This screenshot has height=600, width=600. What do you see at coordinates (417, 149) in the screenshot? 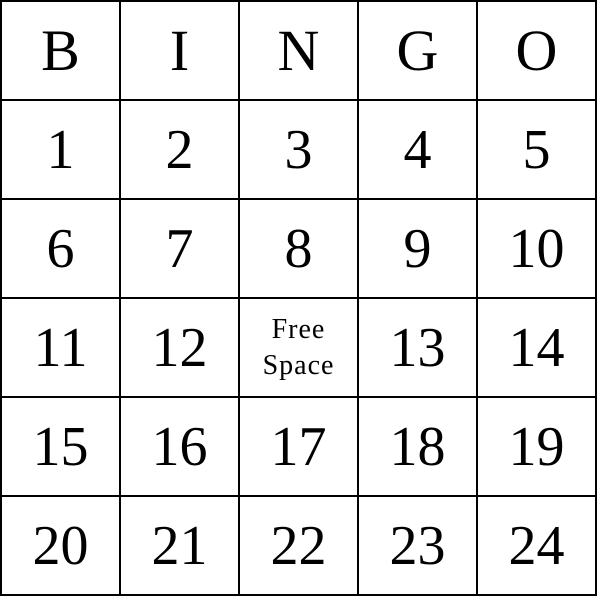
I see `number-cell: 4` at bounding box center [417, 149].